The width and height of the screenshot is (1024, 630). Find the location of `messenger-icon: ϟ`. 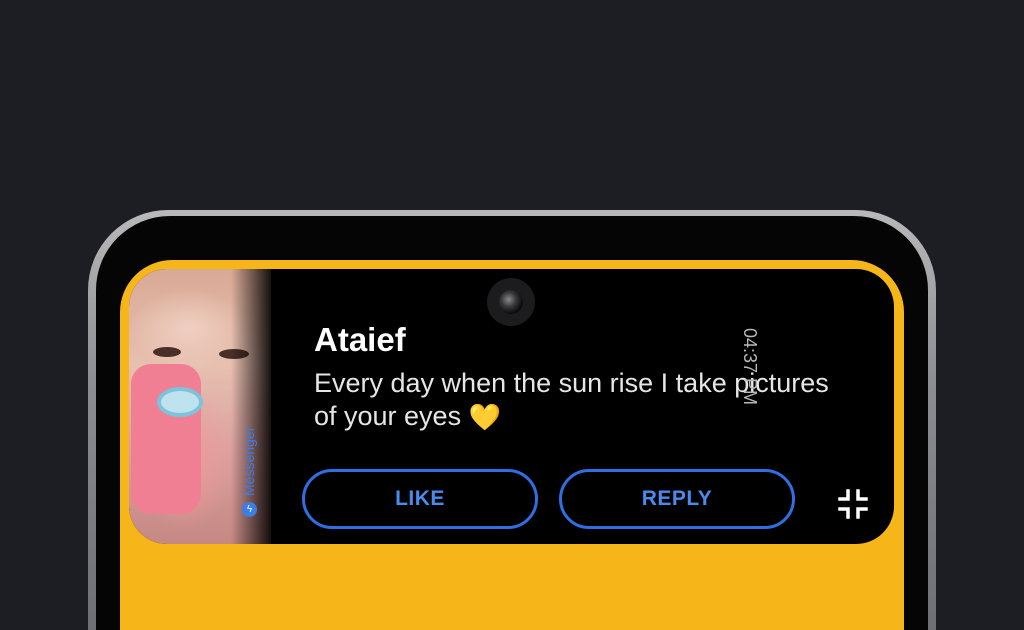

messenger-icon: ϟ is located at coordinates (249, 509).